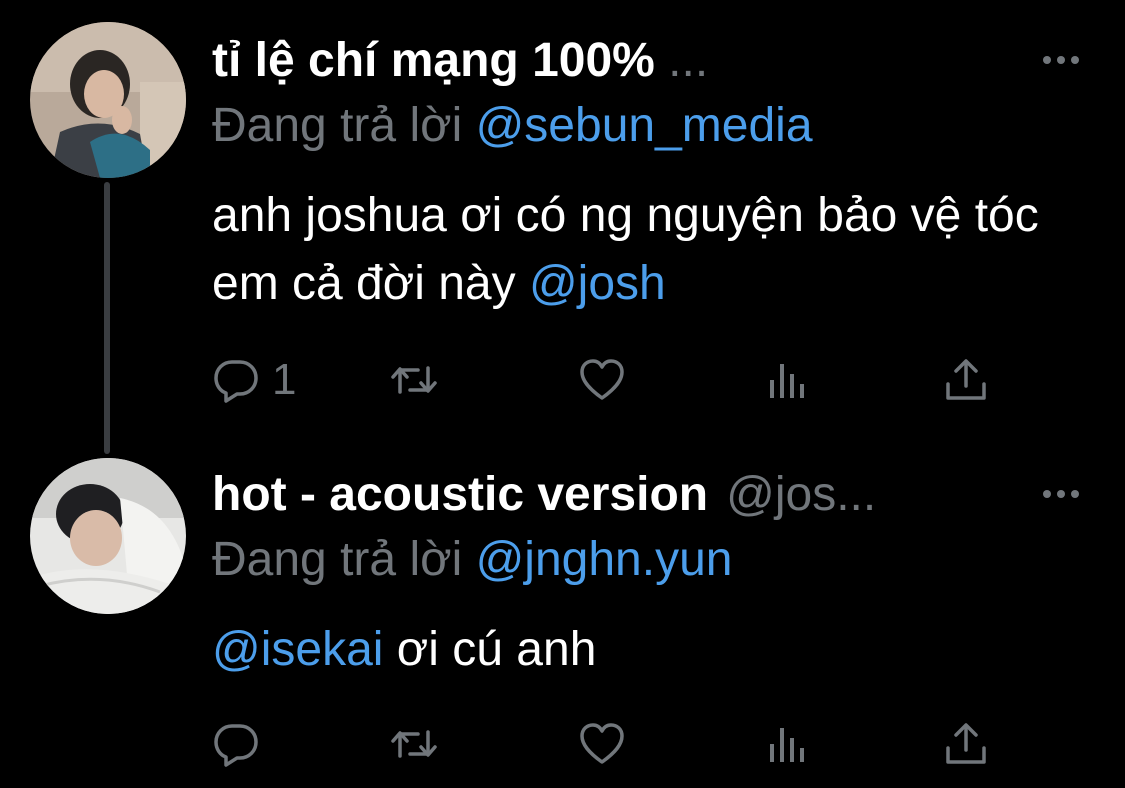 Image resolution: width=1125 pixels, height=788 pixels. I want to click on mention-link: @josh, so click(597, 283).